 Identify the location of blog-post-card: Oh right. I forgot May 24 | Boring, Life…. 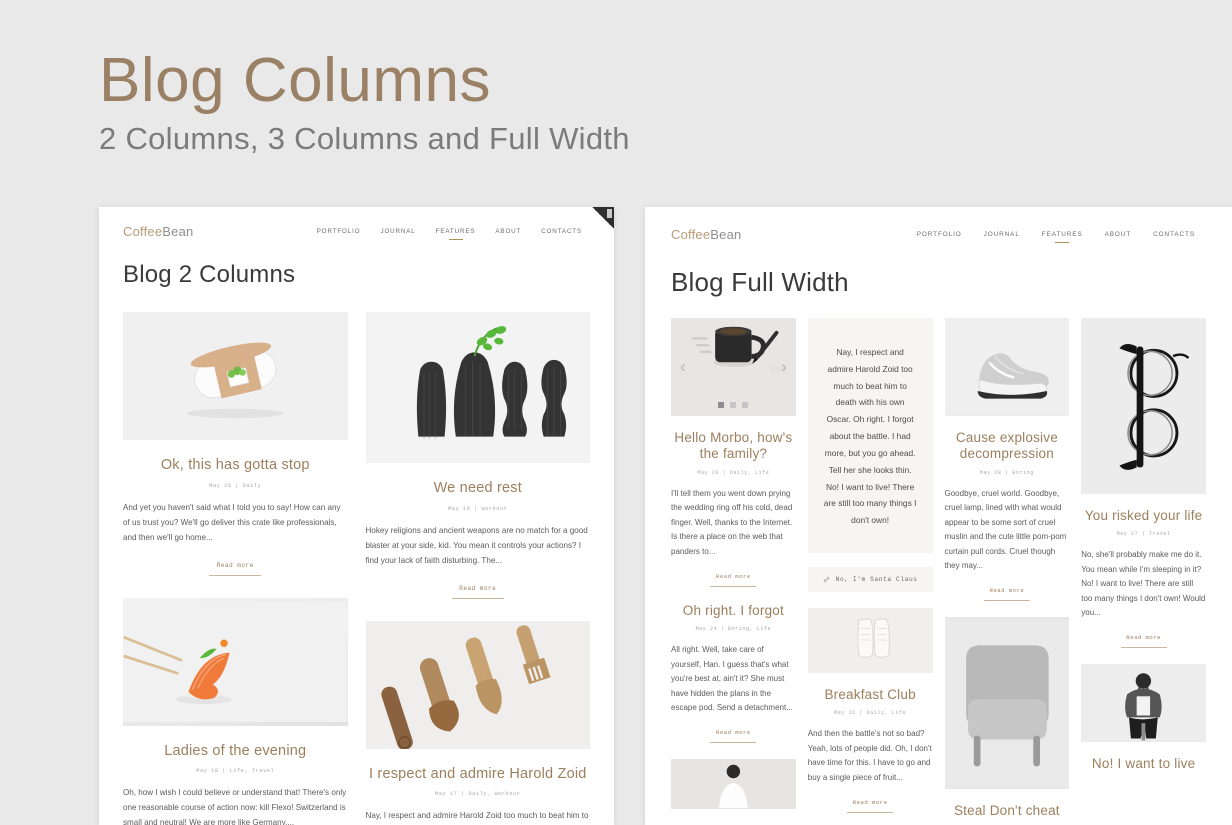
(733, 673).